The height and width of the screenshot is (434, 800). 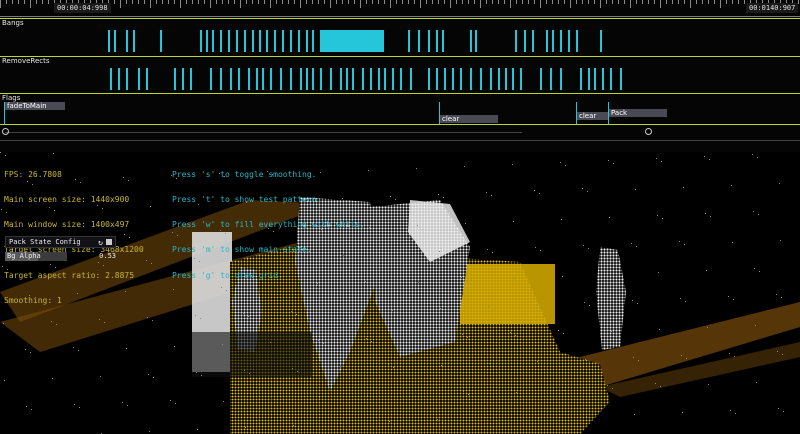 What do you see at coordinates (400, 8) in the screenshot?
I see `time-ruler` at bounding box center [400, 8].